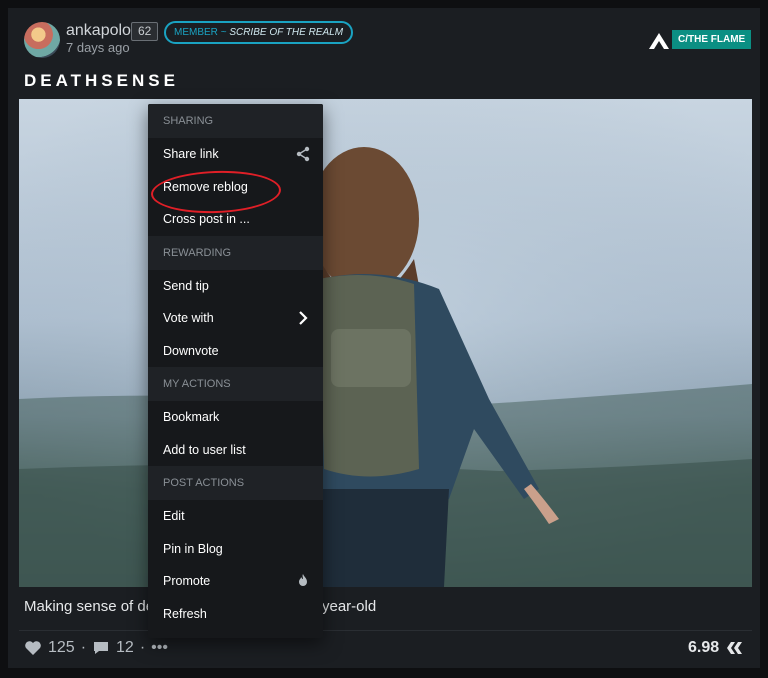 This screenshot has width=768, height=678. What do you see at coordinates (205, 186) in the screenshot?
I see `menu-item-label: Remove reblog` at bounding box center [205, 186].